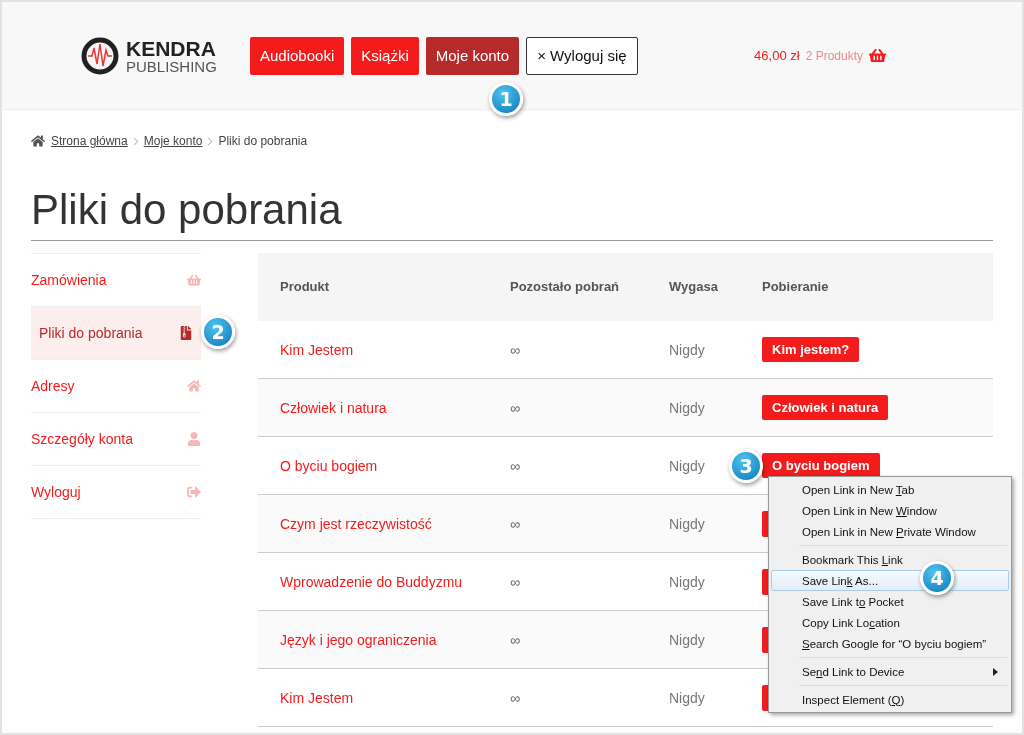 The height and width of the screenshot is (735, 1024). Describe the element at coordinates (116, 386) in the screenshot. I see `sidebar-item: Adresy` at that location.